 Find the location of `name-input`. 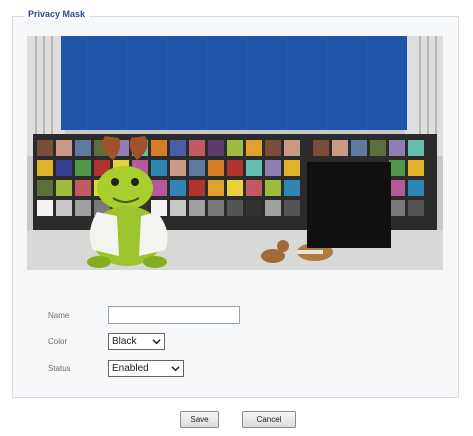

name-input is located at coordinates (174, 315).